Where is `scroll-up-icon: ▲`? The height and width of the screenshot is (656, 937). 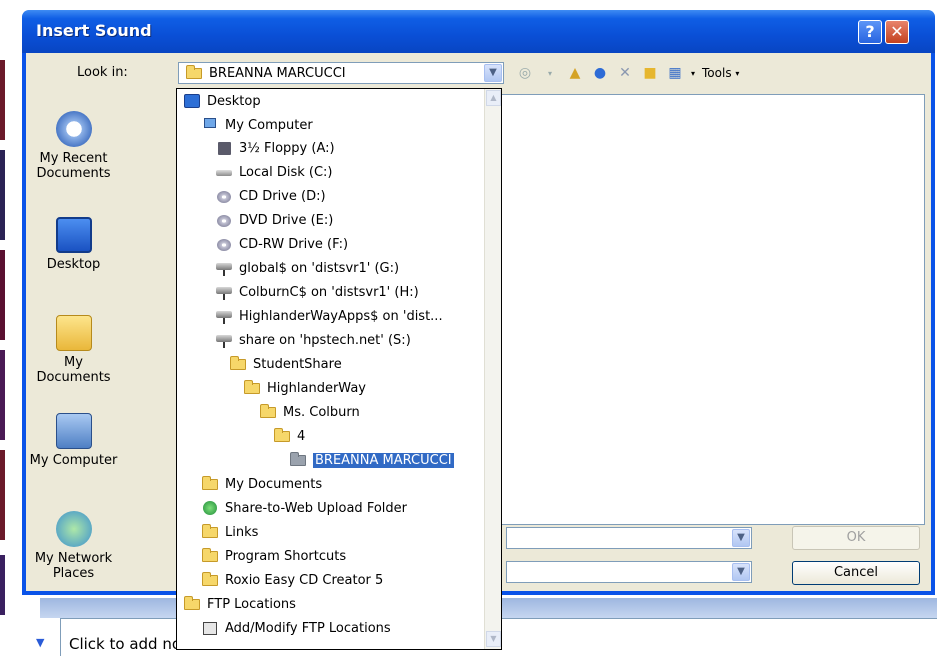
scroll-up-icon: ▲ is located at coordinates (493, 98).